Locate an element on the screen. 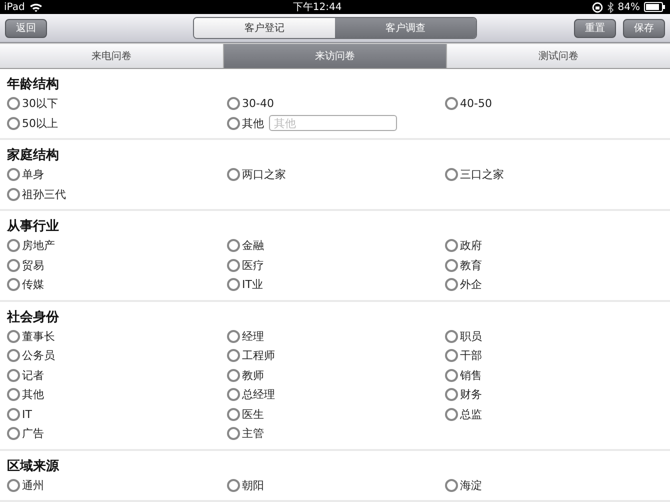  reset-button: 重置 is located at coordinates (595, 28).